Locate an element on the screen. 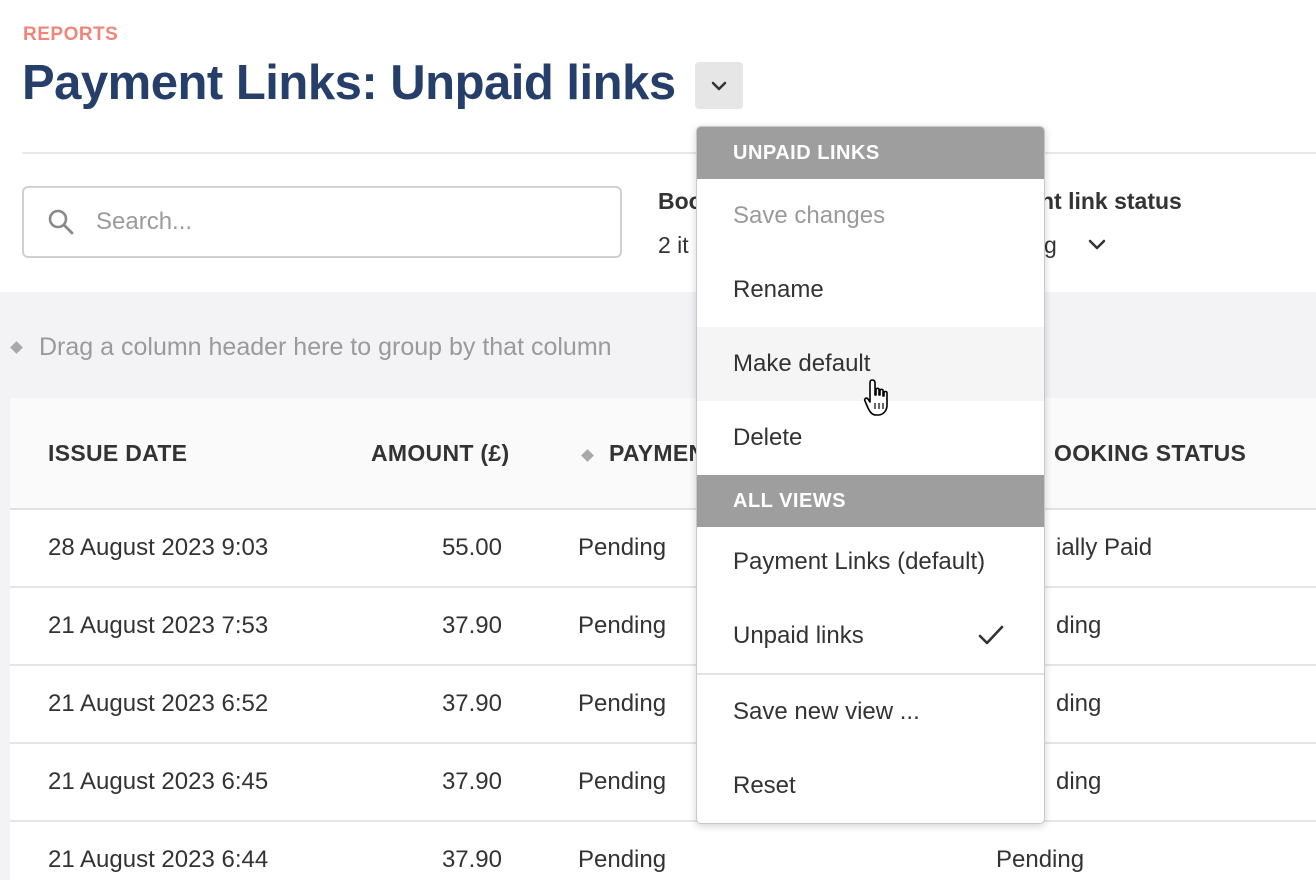 The width and height of the screenshot is (1316, 880). hand-pointer-cursor-icon is located at coordinates (875, 397).